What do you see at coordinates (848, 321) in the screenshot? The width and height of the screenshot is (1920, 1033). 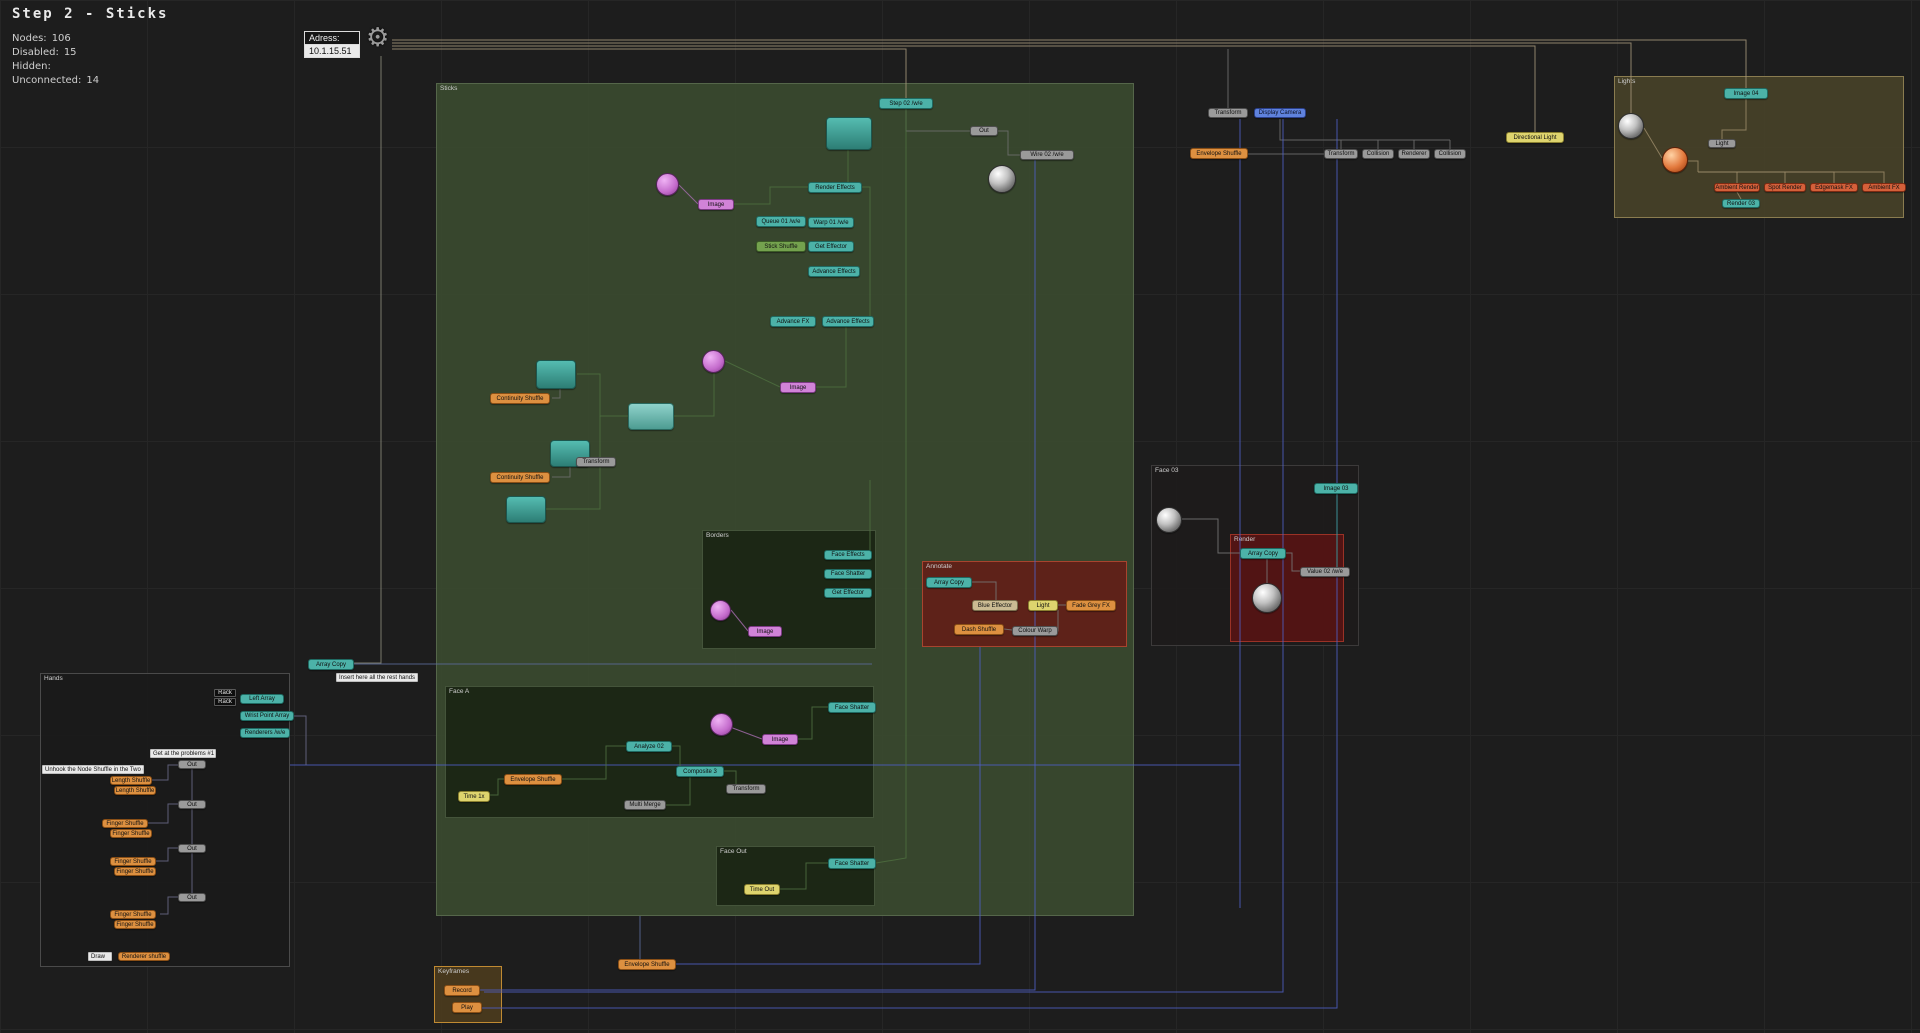 I see `advance-effects-node-2: Advance Effects` at bounding box center [848, 321].